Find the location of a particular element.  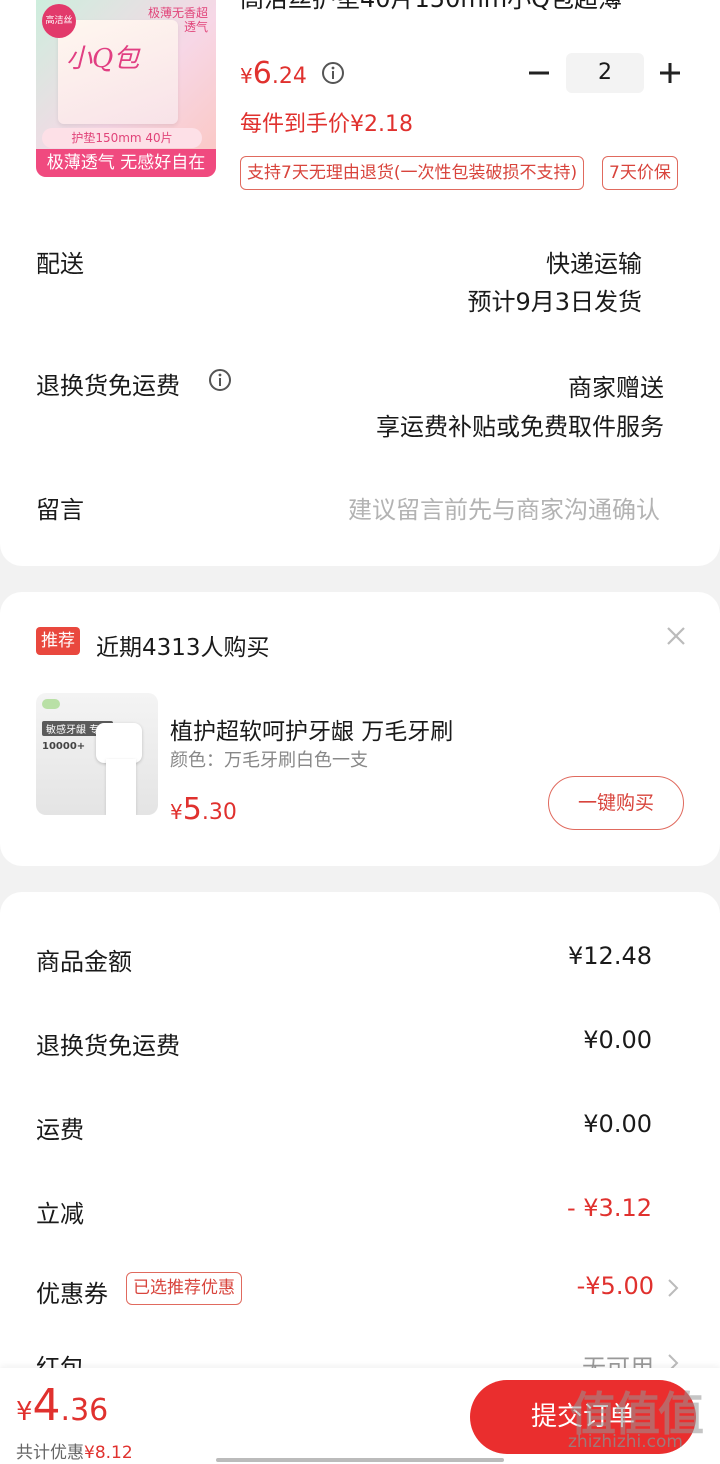

one-click-buy-button: 一键购买 is located at coordinates (616, 803).